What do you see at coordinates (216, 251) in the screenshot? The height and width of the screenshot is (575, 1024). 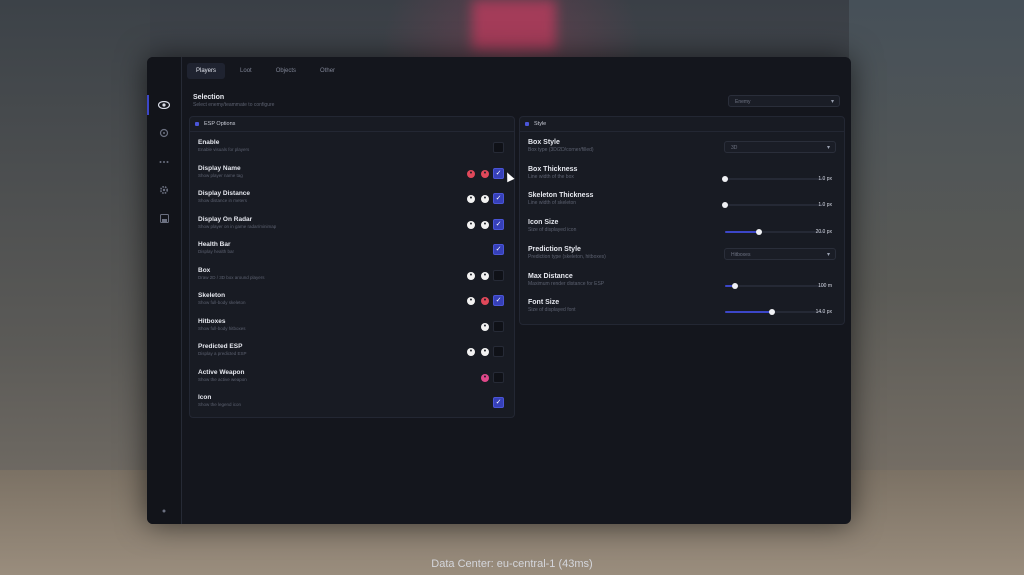 I see `esp-option-subtitle: Display health bar` at bounding box center [216, 251].